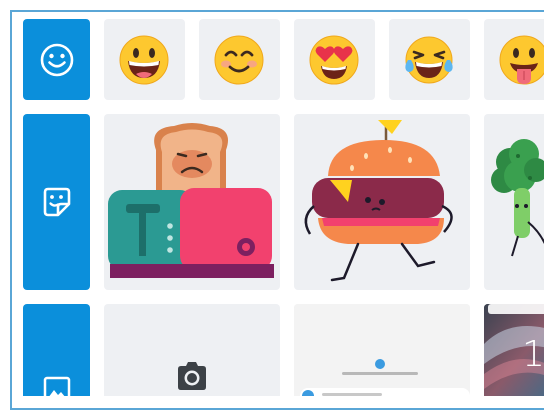  Describe the element at coordinates (533, 354) in the screenshot. I see `wallpaper-overlay-digit: 1` at that location.